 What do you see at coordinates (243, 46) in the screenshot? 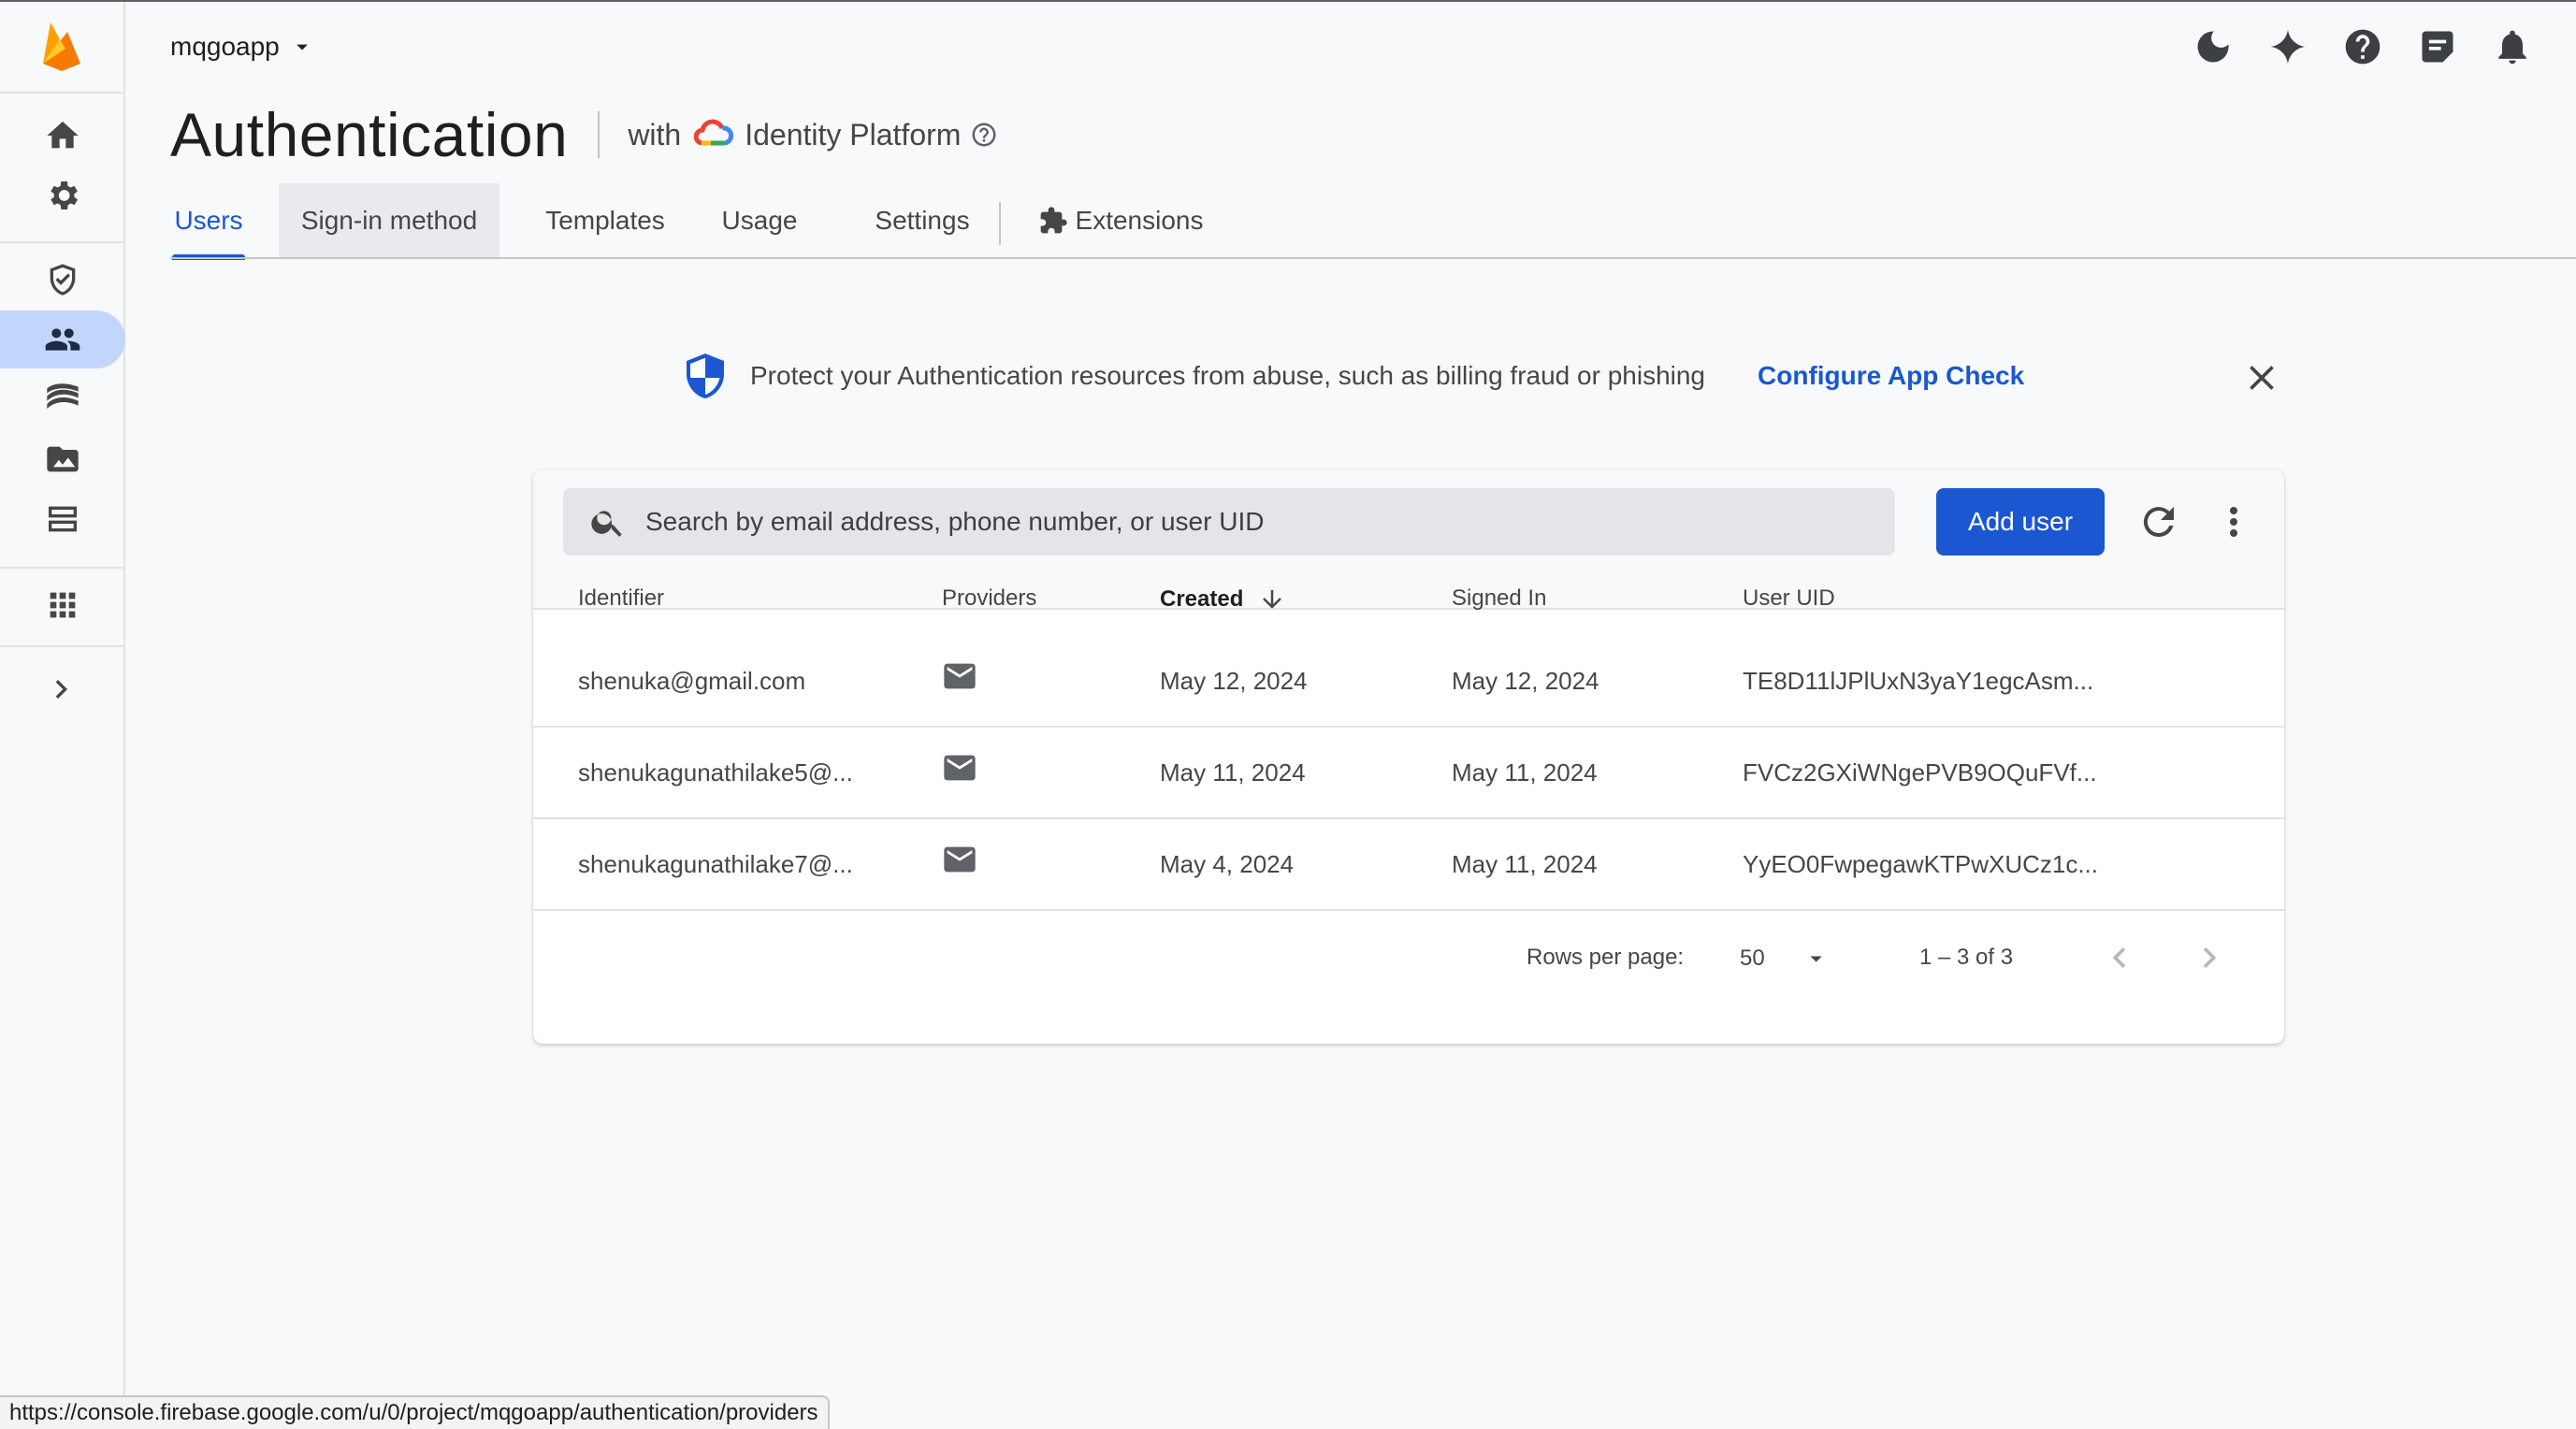
I see `project-selector: mqgoapp` at bounding box center [243, 46].